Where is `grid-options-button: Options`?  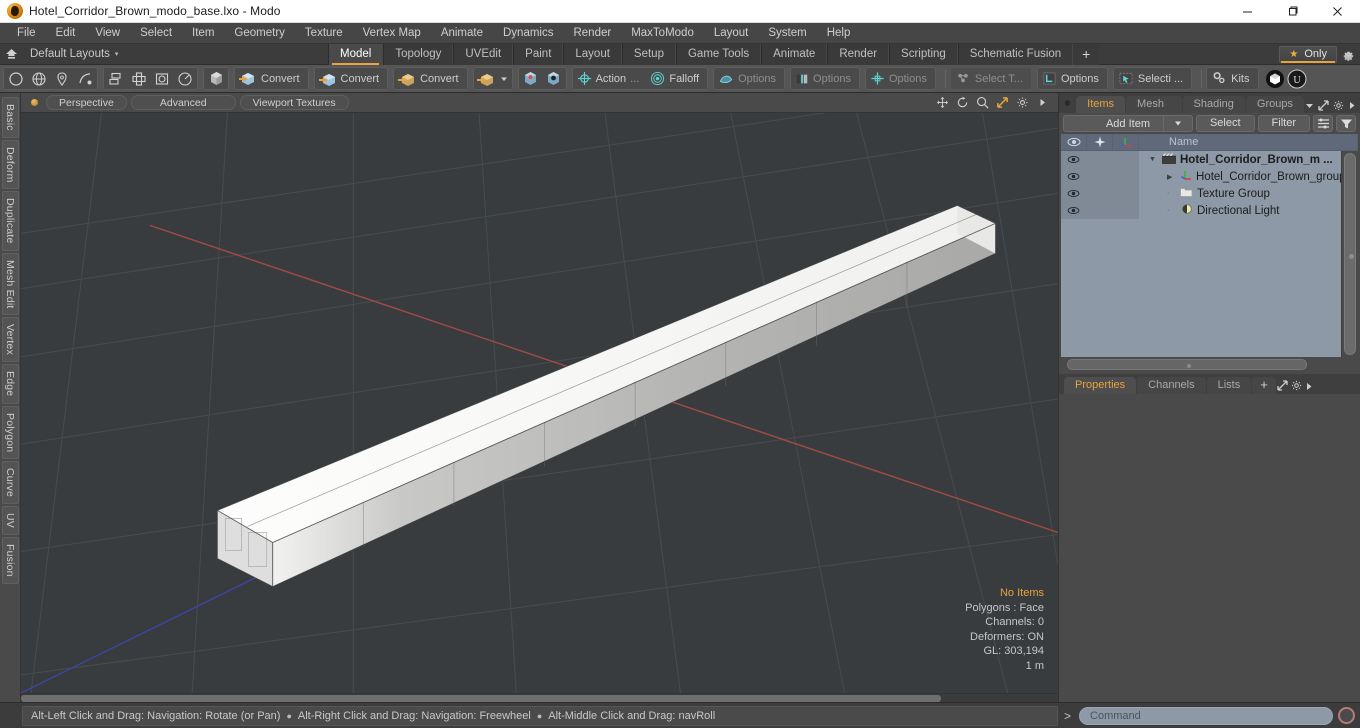 grid-options-button: Options is located at coordinates (1072, 78).